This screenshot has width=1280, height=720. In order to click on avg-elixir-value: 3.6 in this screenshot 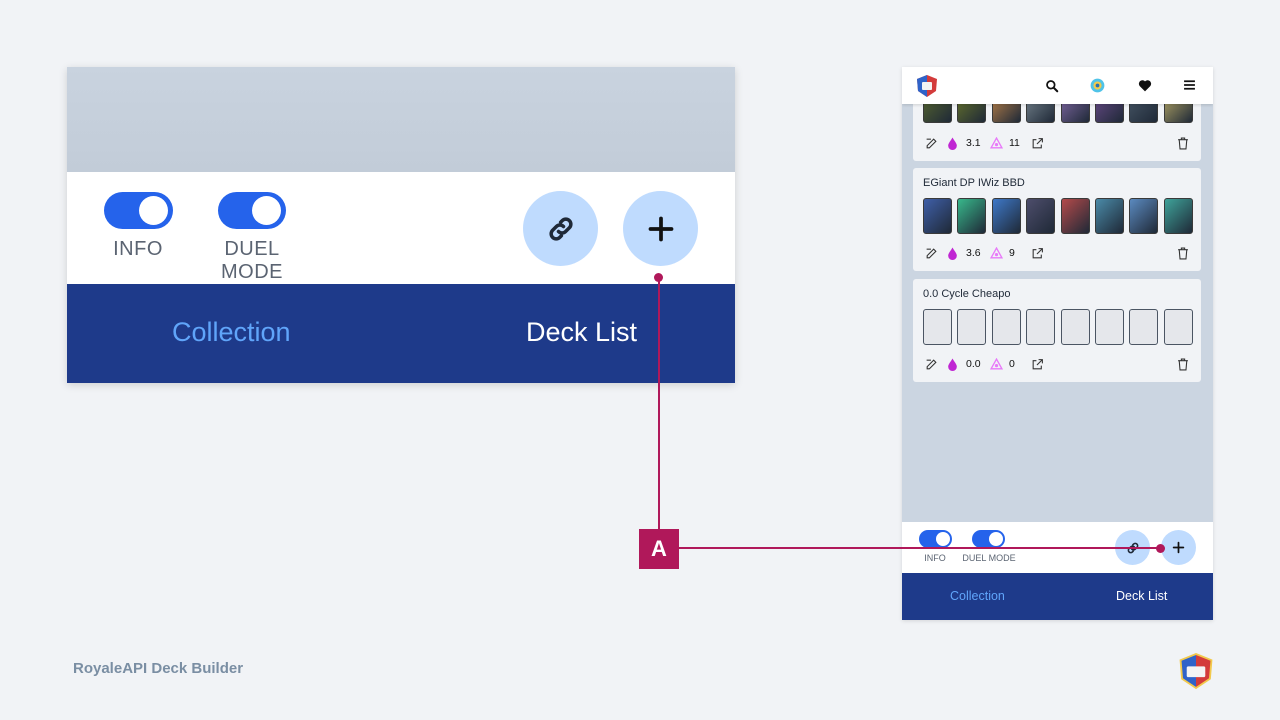, I will do `click(973, 253)`.